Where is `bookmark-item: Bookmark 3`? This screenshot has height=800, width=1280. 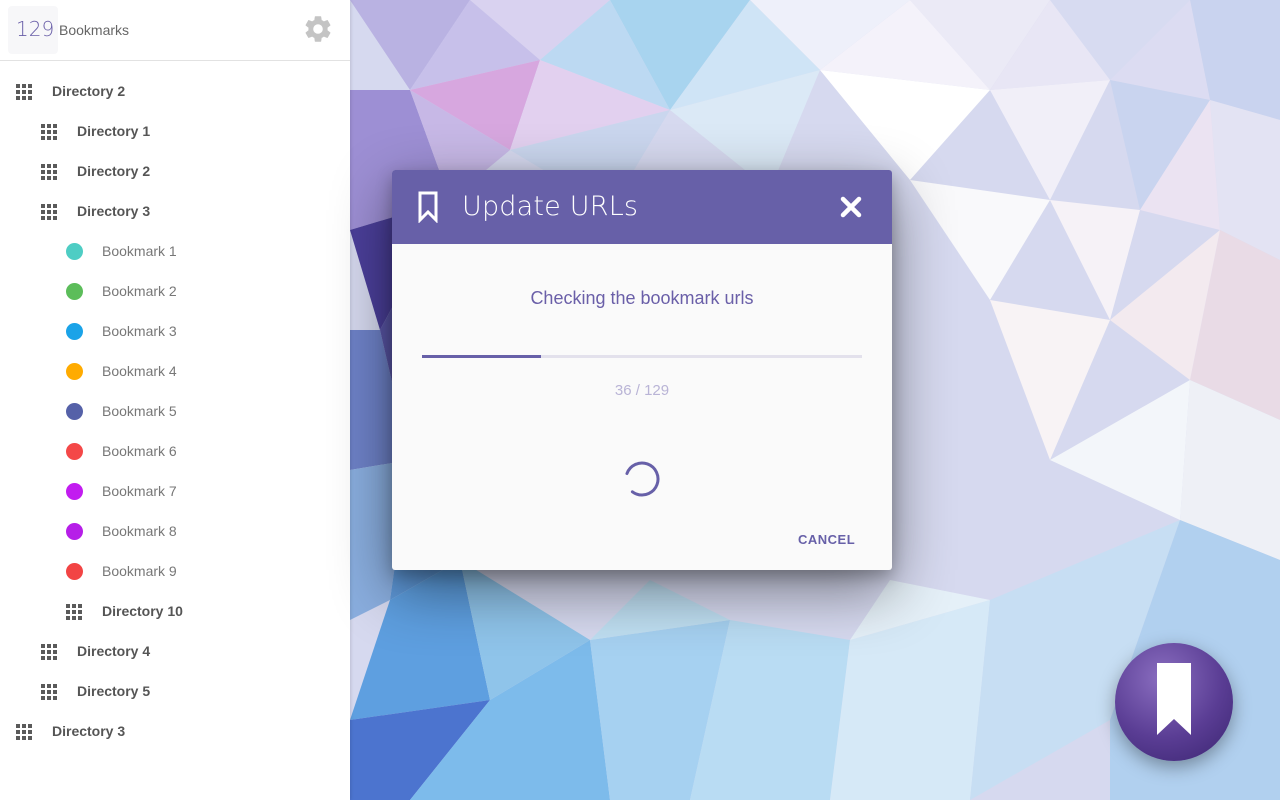 bookmark-item: Bookmark 3 is located at coordinates (175, 331).